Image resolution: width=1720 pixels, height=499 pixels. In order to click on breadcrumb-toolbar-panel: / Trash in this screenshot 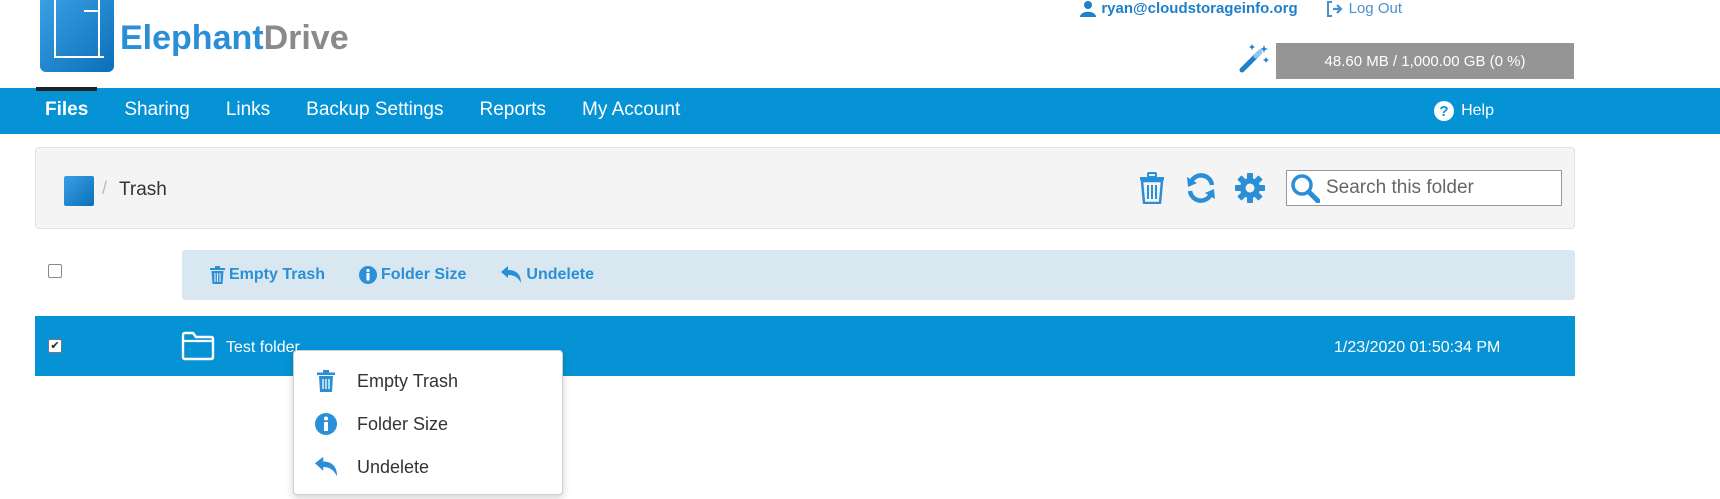, I will do `click(805, 188)`.